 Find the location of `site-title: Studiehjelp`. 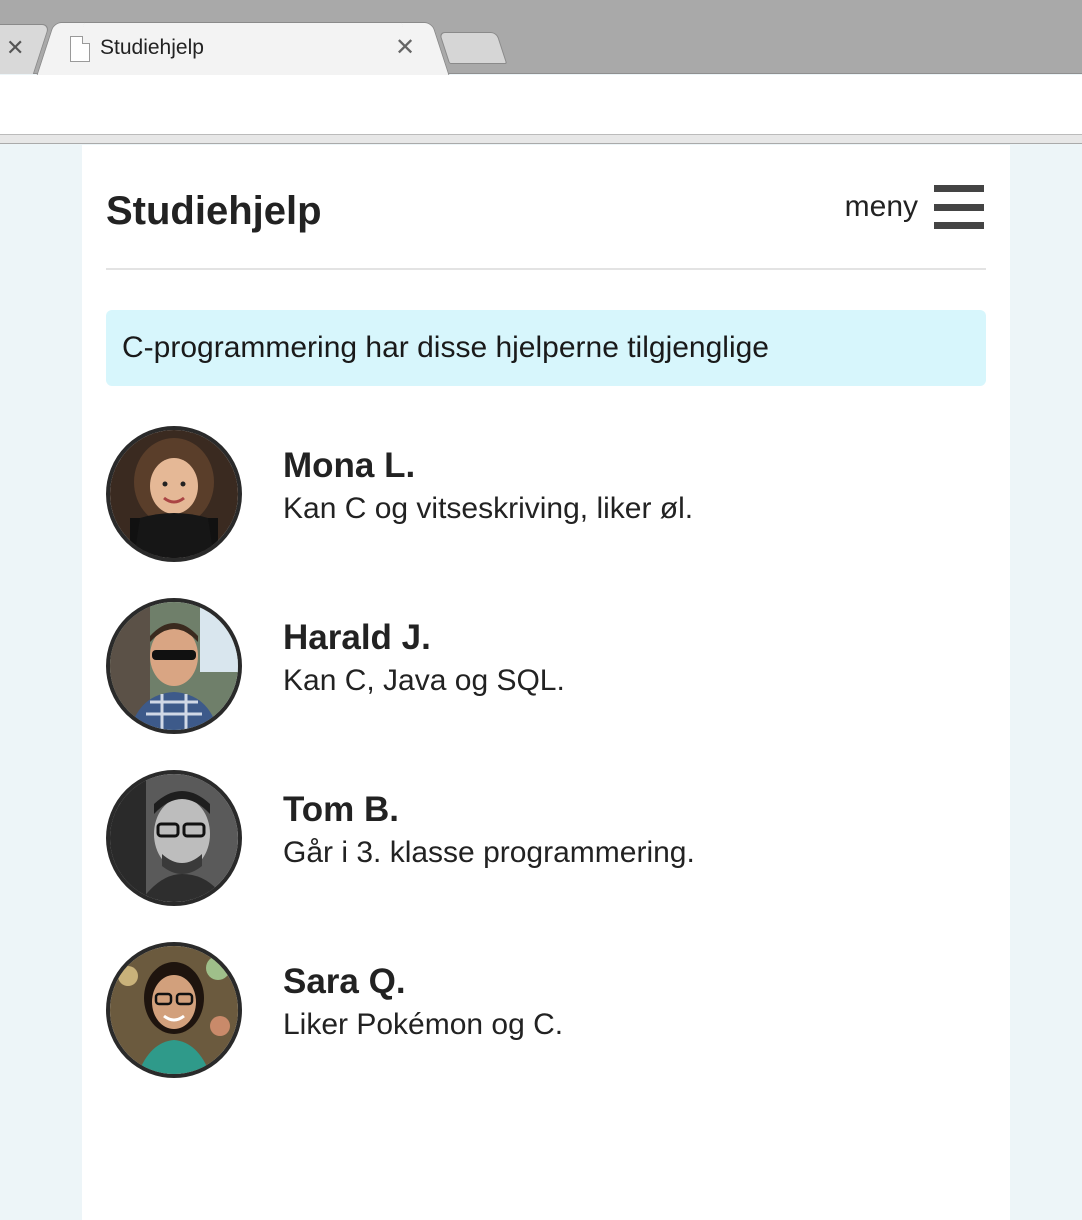

site-title: Studiehjelp is located at coordinates (214, 211).